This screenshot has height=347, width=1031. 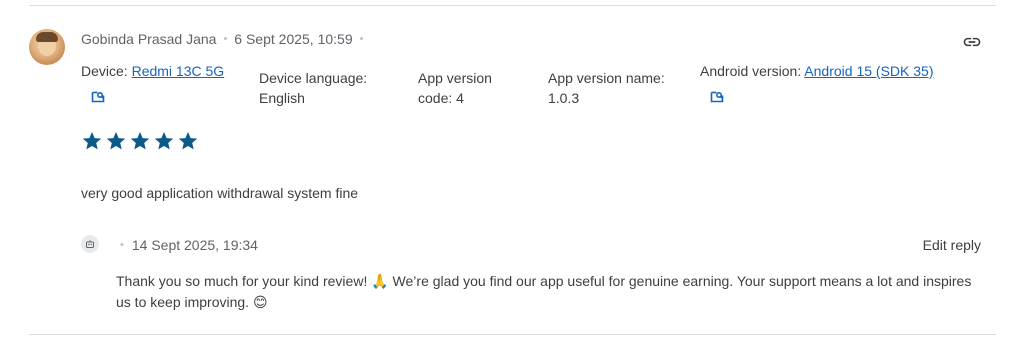 I want to click on robot-icon, so click(x=90, y=244).